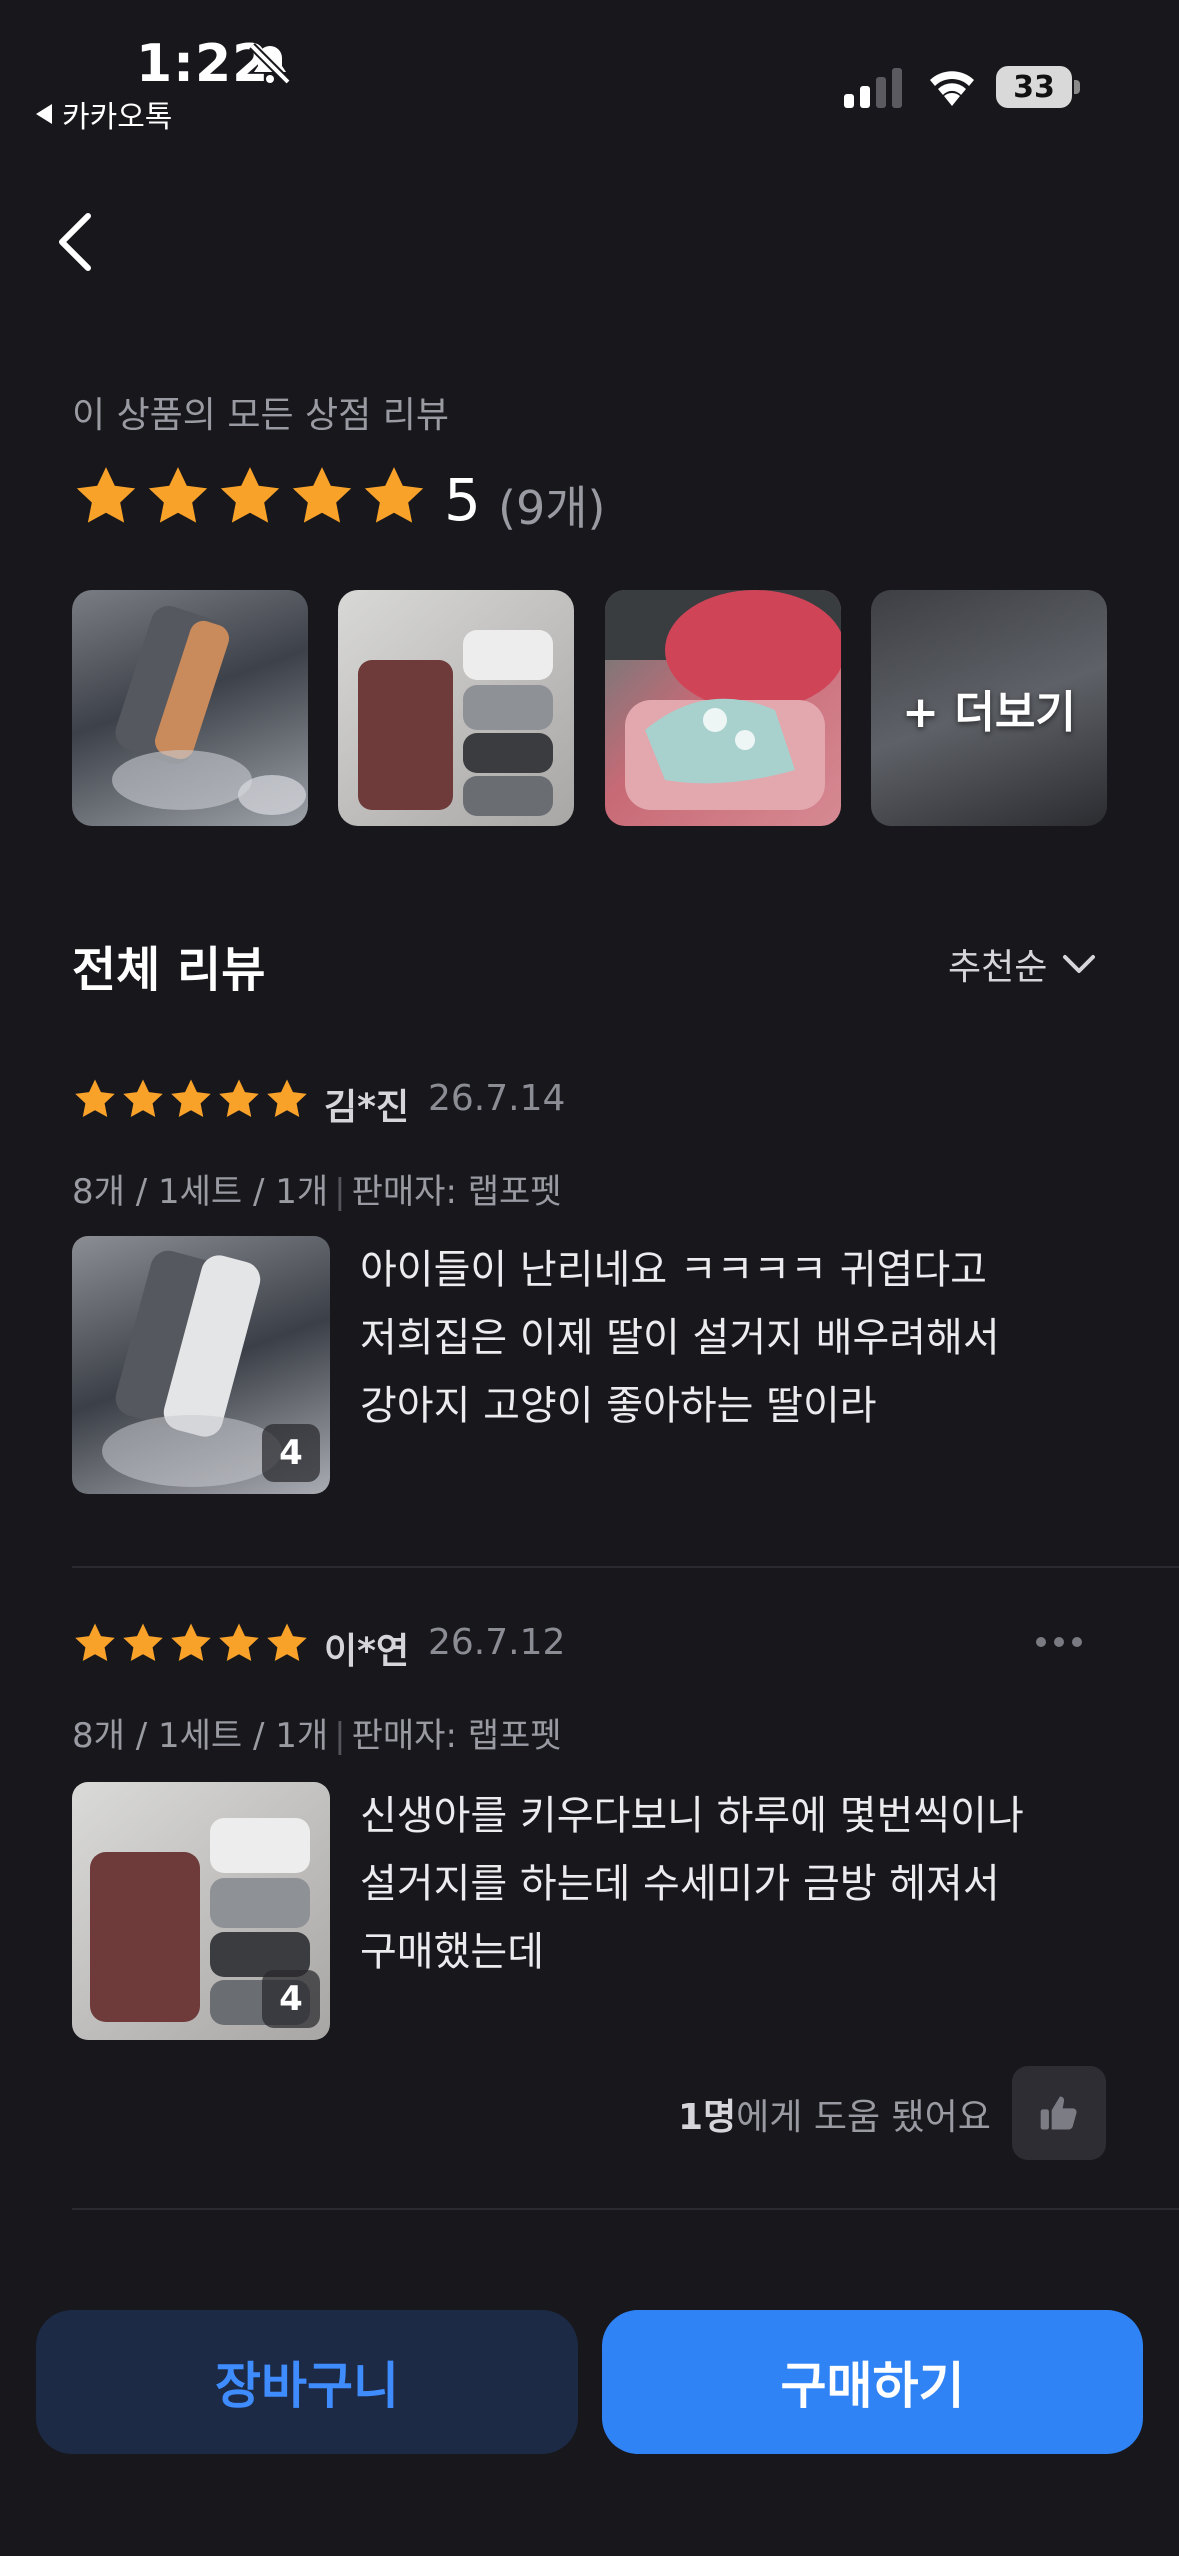 Image resolution: width=1179 pixels, height=2556 pixels. I want to click on back-chevron-icon, so click(76, 242).